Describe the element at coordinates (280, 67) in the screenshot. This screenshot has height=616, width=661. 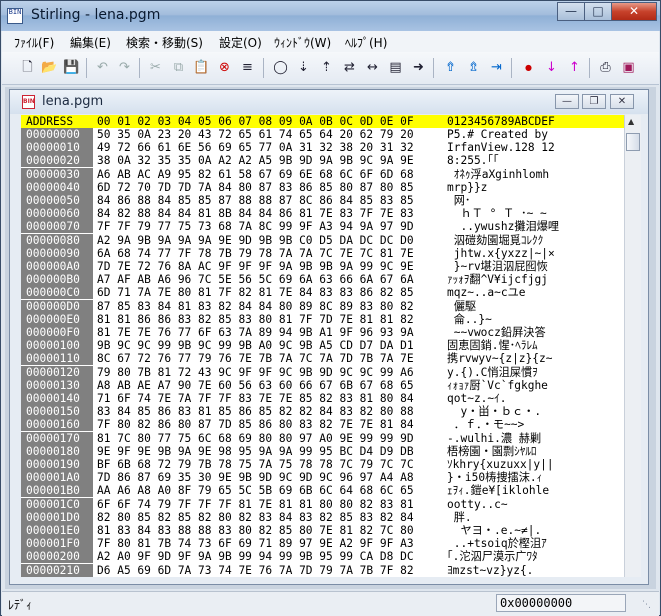
I see `find-icon: ◯` at that location.